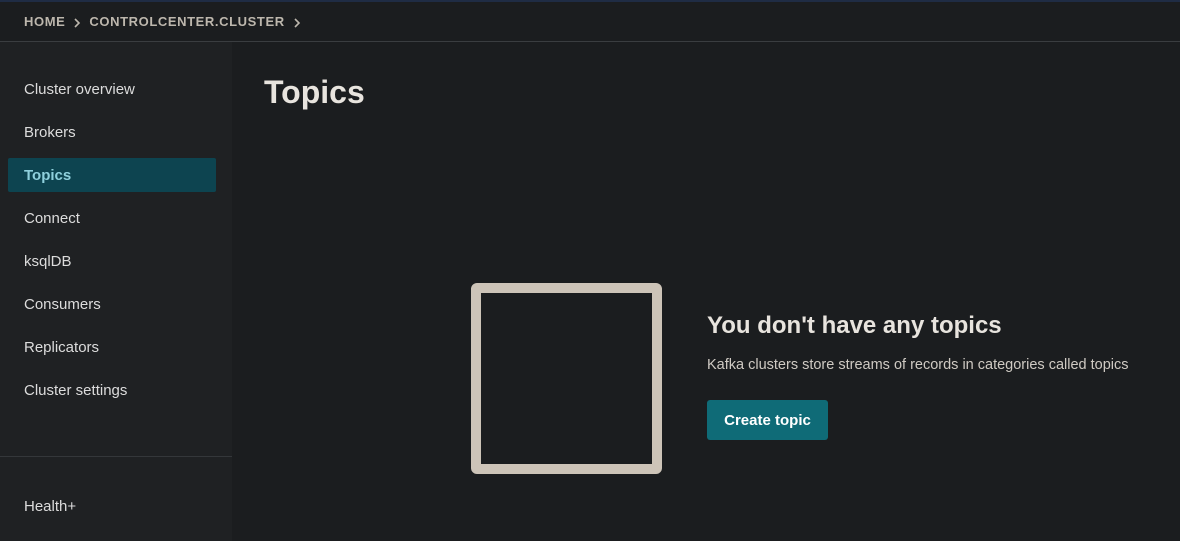  What do you see at coordinates (112, 218) in the screenshot?
I see `sidebar-item-connect: Connect` at bounding box center [112, 218].